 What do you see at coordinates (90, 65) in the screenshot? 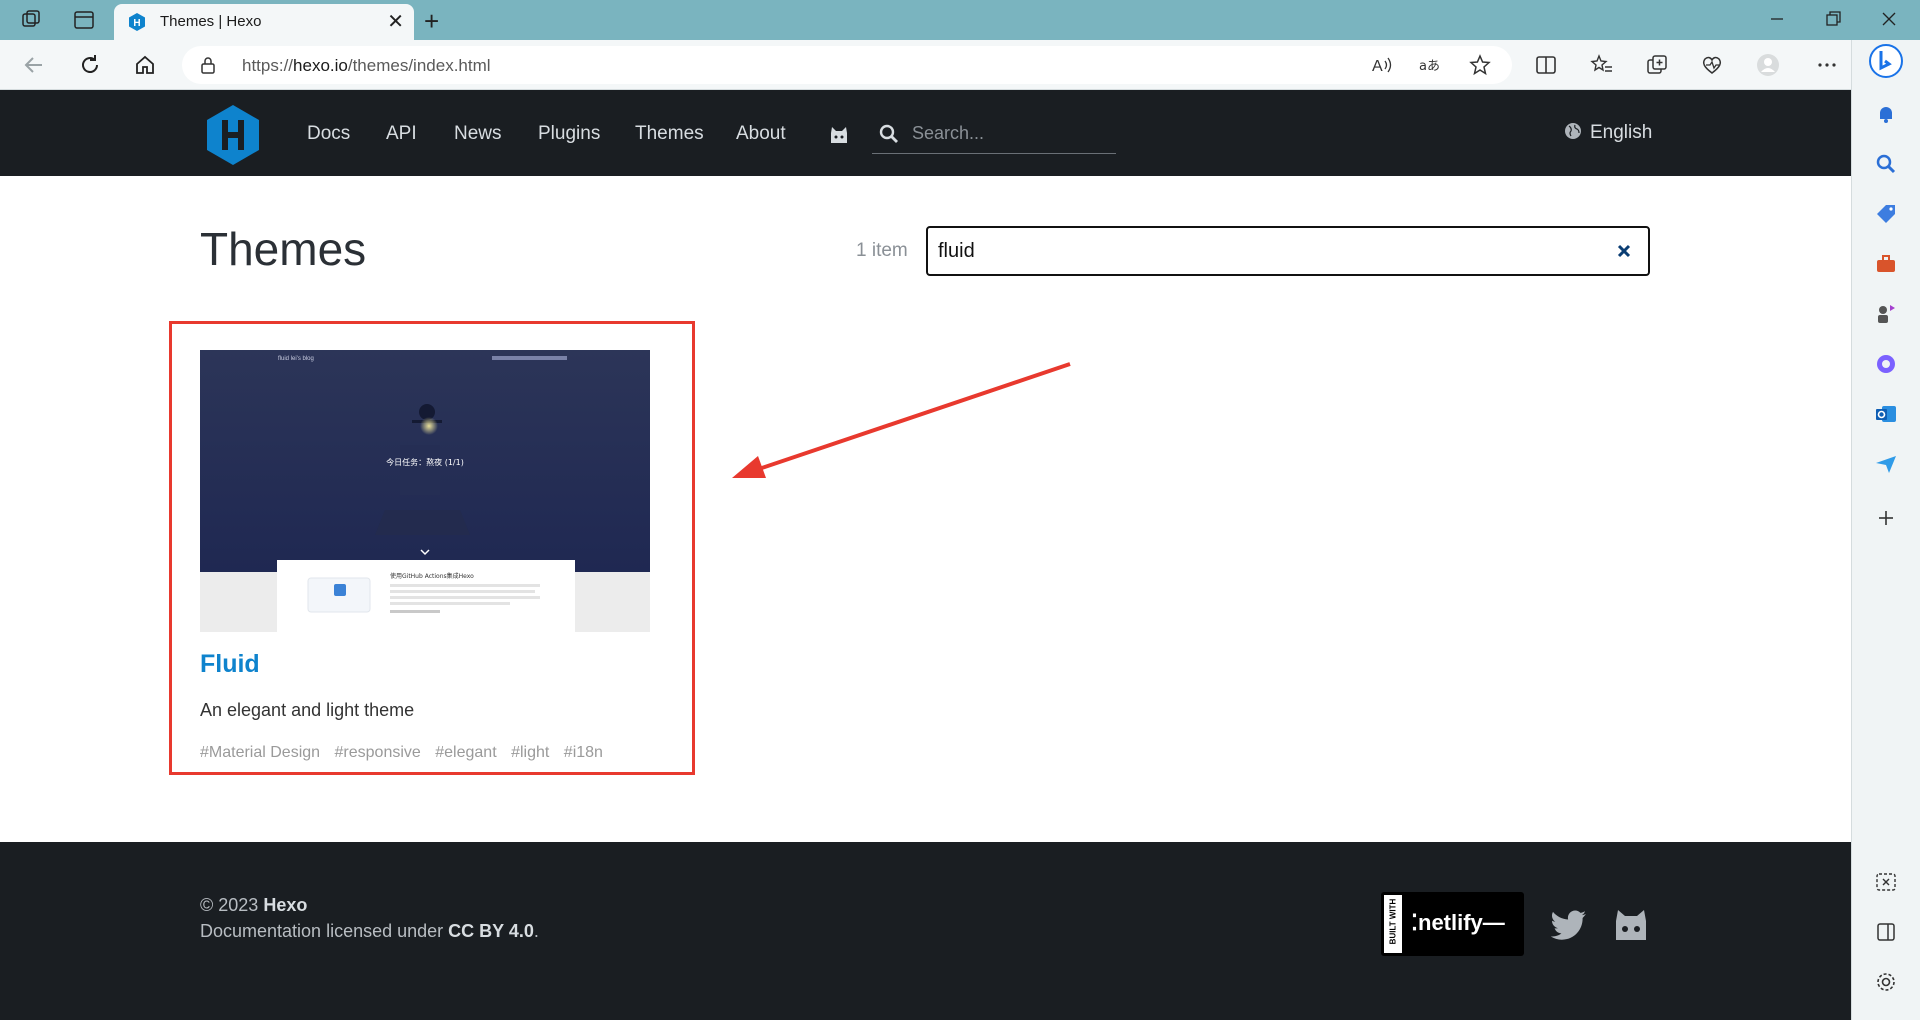
I see `refresh-icon` at bounding box center [90, 65].